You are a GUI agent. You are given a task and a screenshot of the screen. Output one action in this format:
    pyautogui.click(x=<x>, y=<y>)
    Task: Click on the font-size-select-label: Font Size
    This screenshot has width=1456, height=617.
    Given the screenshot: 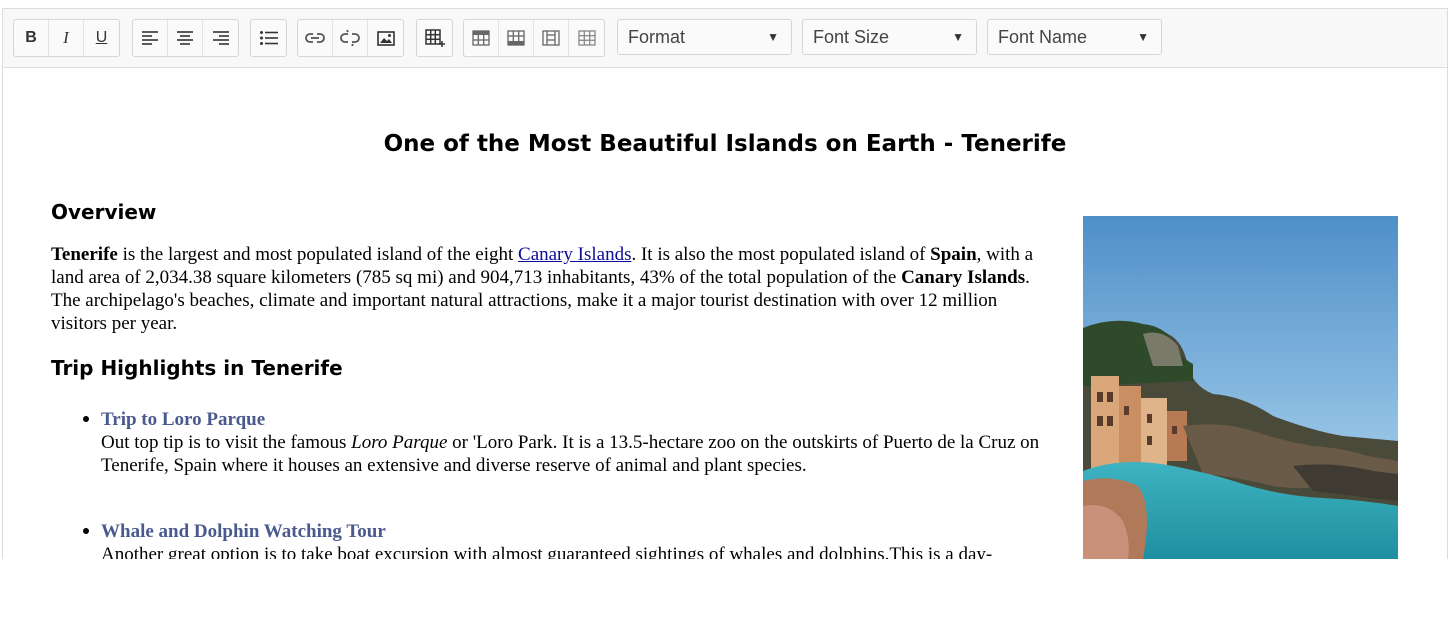 What is the action you would take?
    pyautogui.click(x=851, y=37)
    